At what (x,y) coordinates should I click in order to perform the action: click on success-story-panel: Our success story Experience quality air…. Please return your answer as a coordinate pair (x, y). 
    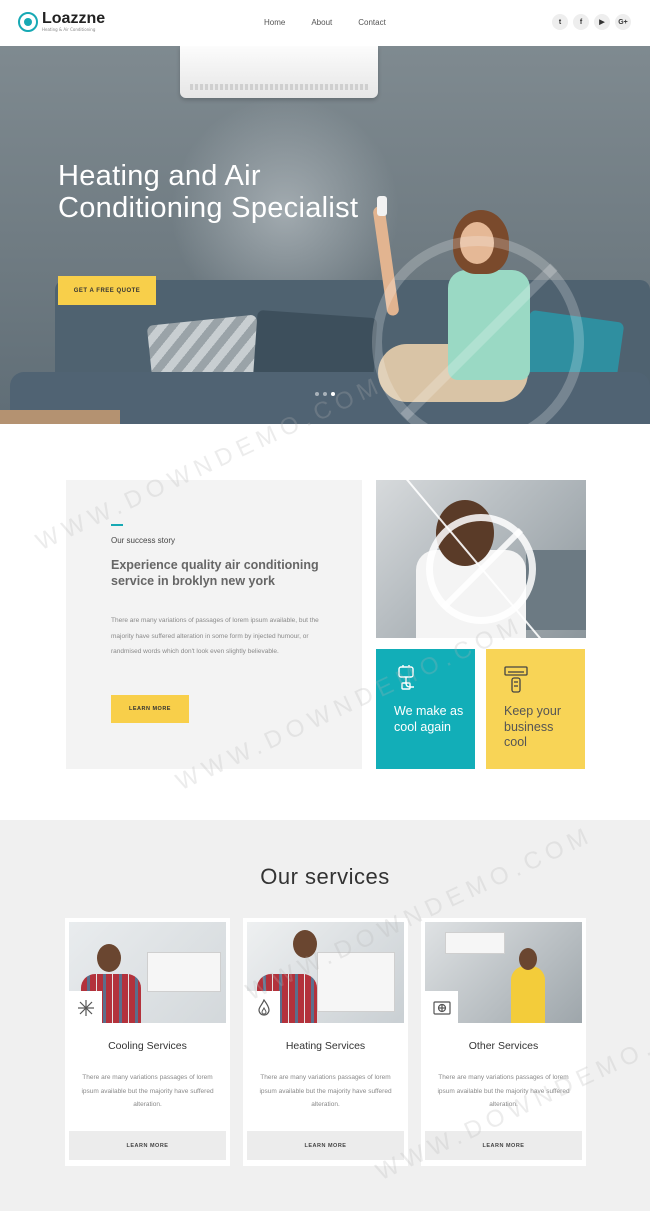
    Looking at the image, I should click on (214, 624).